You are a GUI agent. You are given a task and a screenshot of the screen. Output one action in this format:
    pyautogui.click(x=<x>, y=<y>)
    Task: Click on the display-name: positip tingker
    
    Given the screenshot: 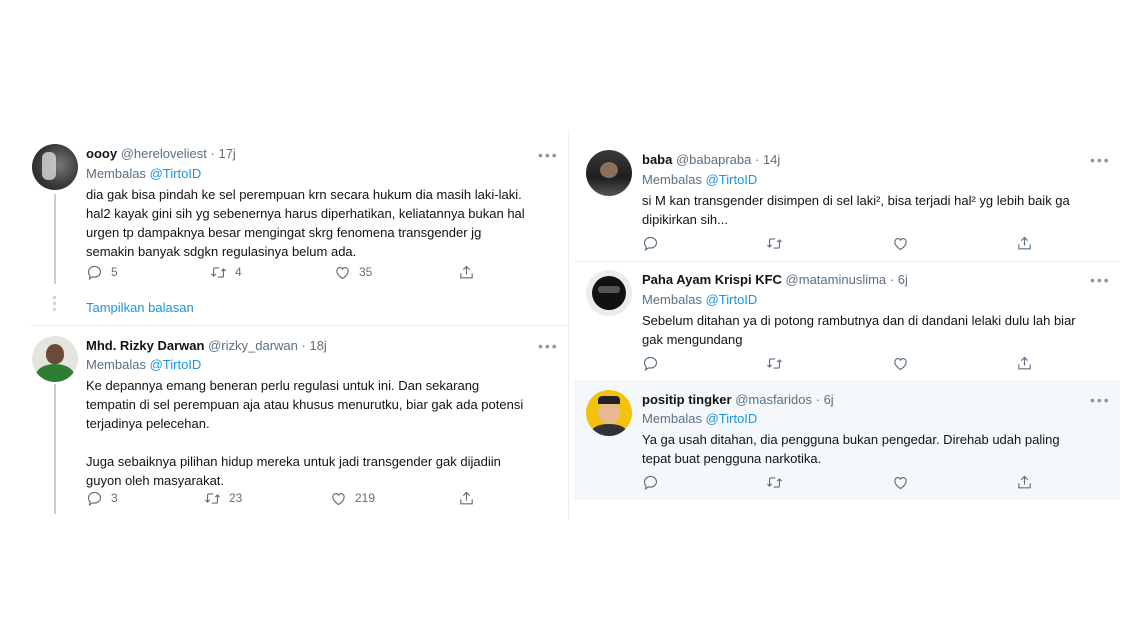 What is the action you would take?
    pyautogui.click(x=687, y=399)
    